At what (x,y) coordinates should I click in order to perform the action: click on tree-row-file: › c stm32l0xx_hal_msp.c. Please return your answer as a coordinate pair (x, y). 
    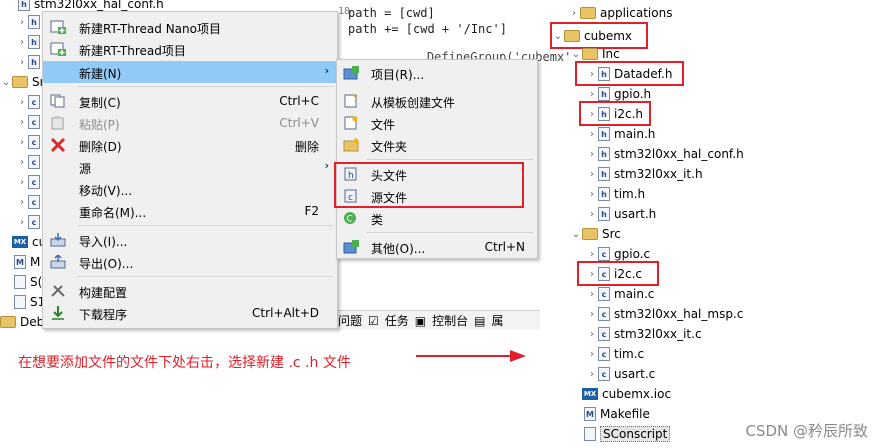
    Looking at the image, I should click on (664, 314).